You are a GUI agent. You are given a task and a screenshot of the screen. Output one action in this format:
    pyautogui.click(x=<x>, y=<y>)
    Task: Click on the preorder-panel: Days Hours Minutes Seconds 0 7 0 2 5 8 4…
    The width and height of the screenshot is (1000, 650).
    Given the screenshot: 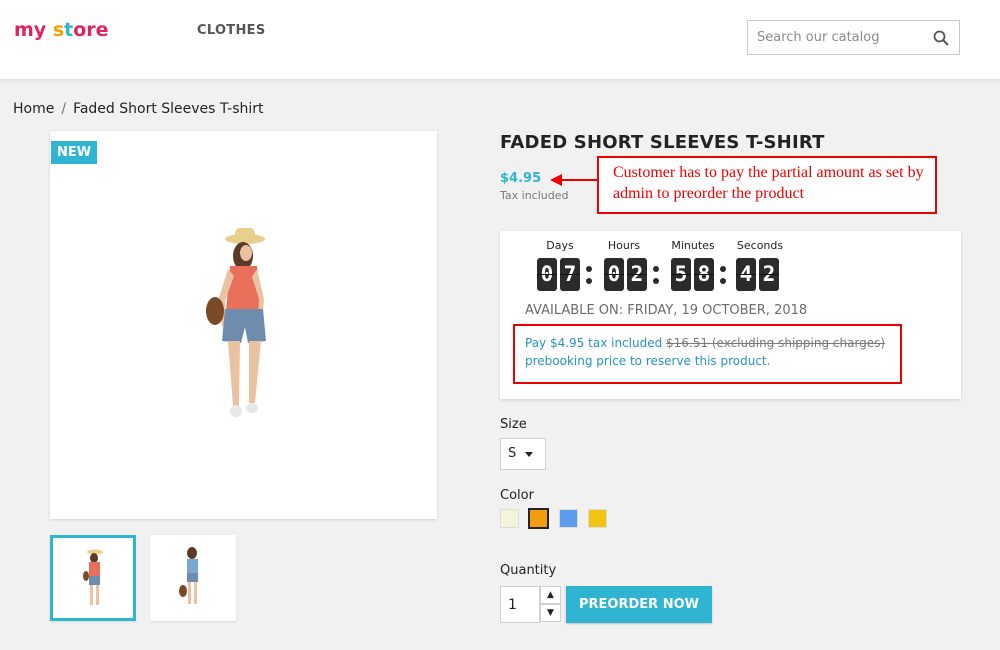 What is the action you would take?
    pyautogui.click(x=730, y=315)
    